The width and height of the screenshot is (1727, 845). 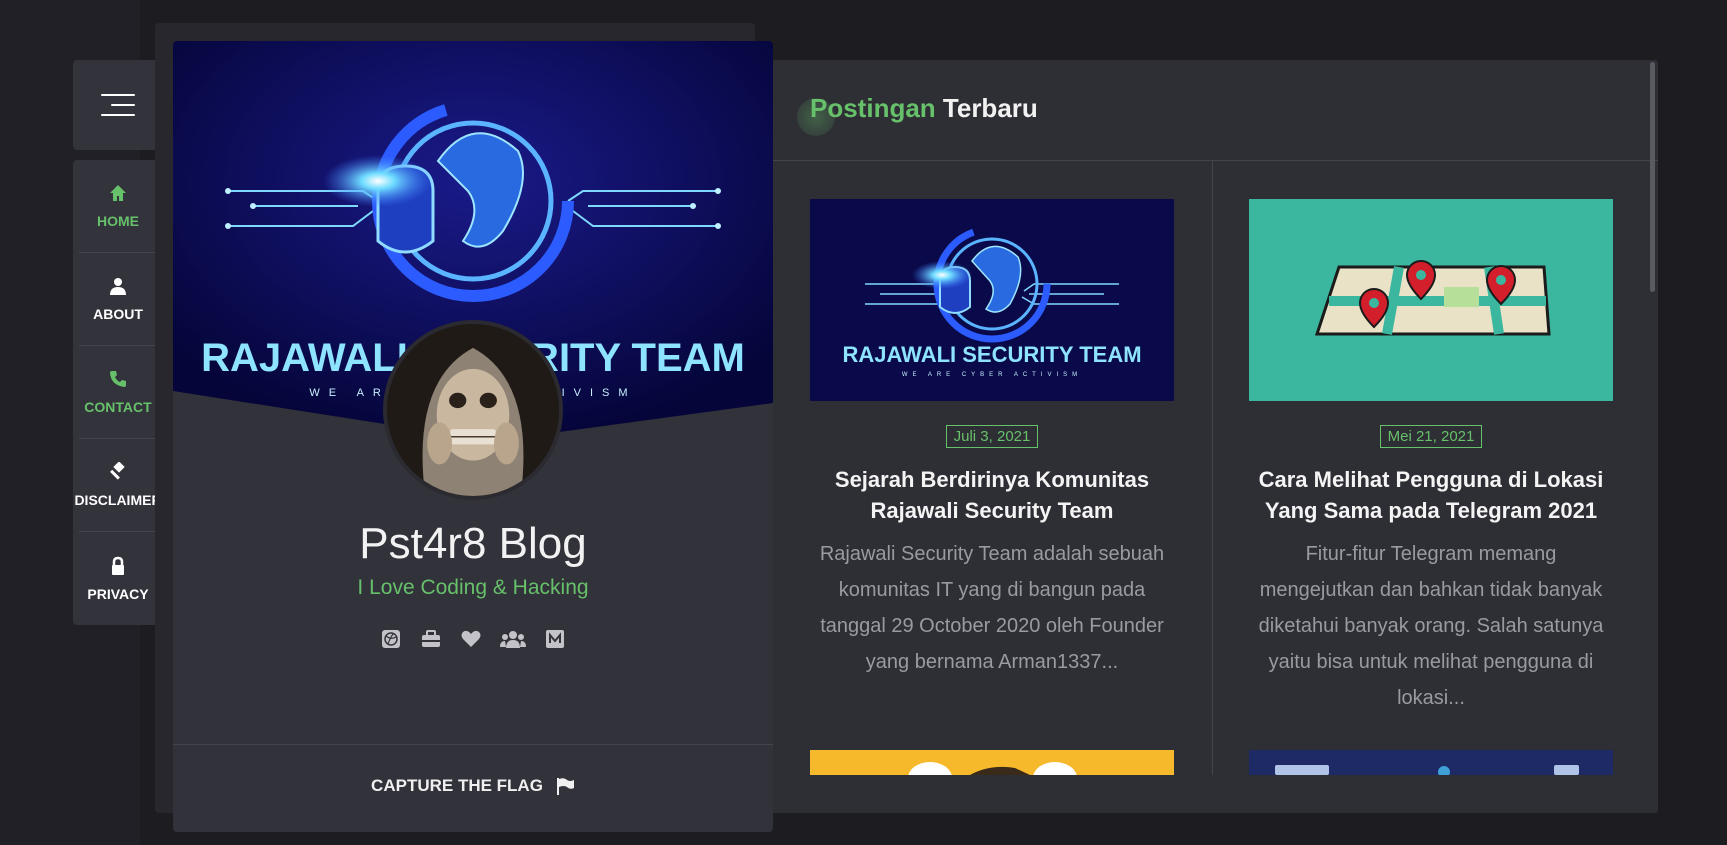 I want to click on capture-the-flag-label: CAPTURE THE FLAG, so click(x=457, y=785).